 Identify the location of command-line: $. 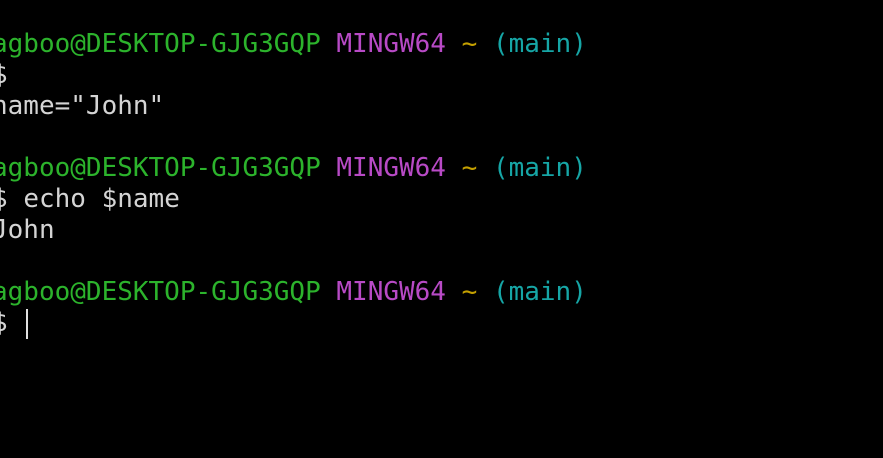
(11, 75).